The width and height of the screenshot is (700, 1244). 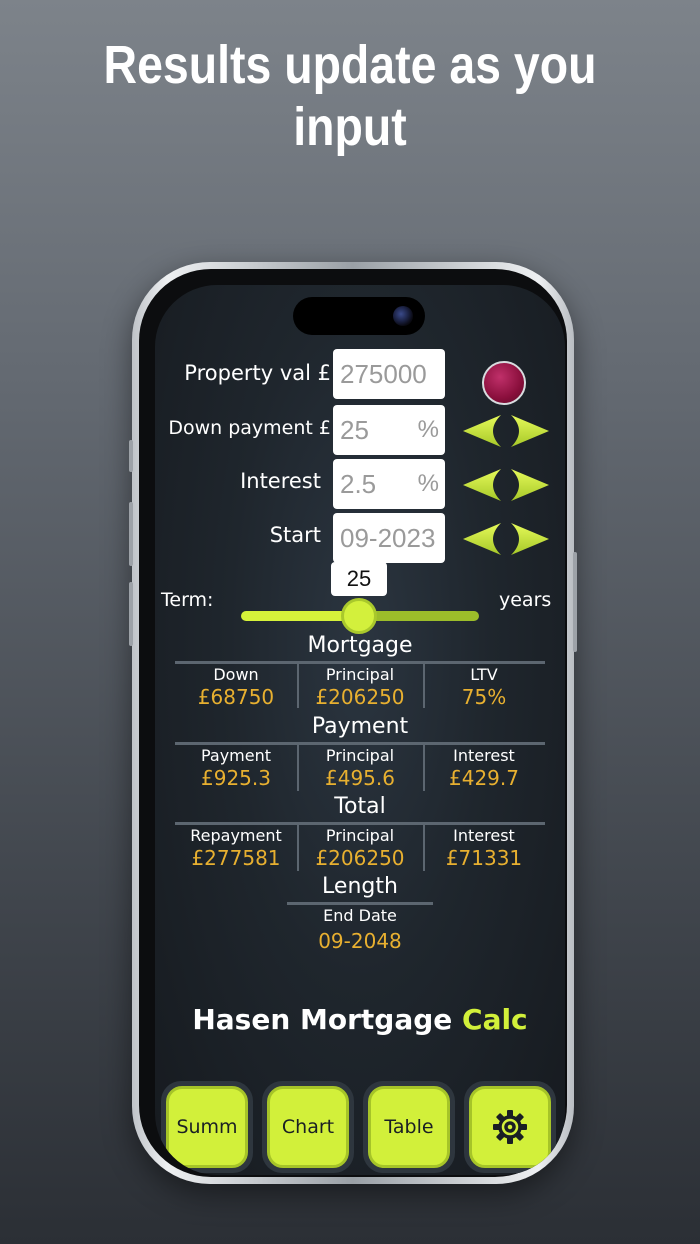 What do you see at coordinates (389, 538) in the screenshot?
I see `start-date-input: 09-2023` at bounding box center [389, 538].